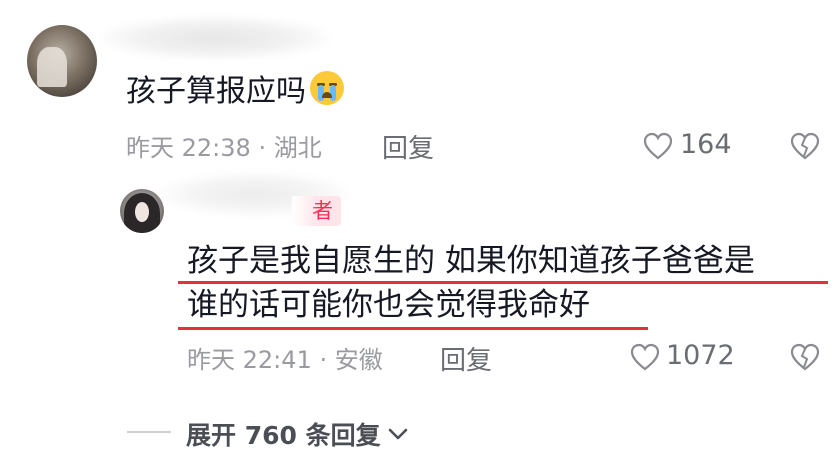 Image resolution: width=839 pixels, height=471 pixels. What do you see at coordinates (658, 146) in the screenshot?
I see `like-heart-icon` at bounding box center [658, 146].